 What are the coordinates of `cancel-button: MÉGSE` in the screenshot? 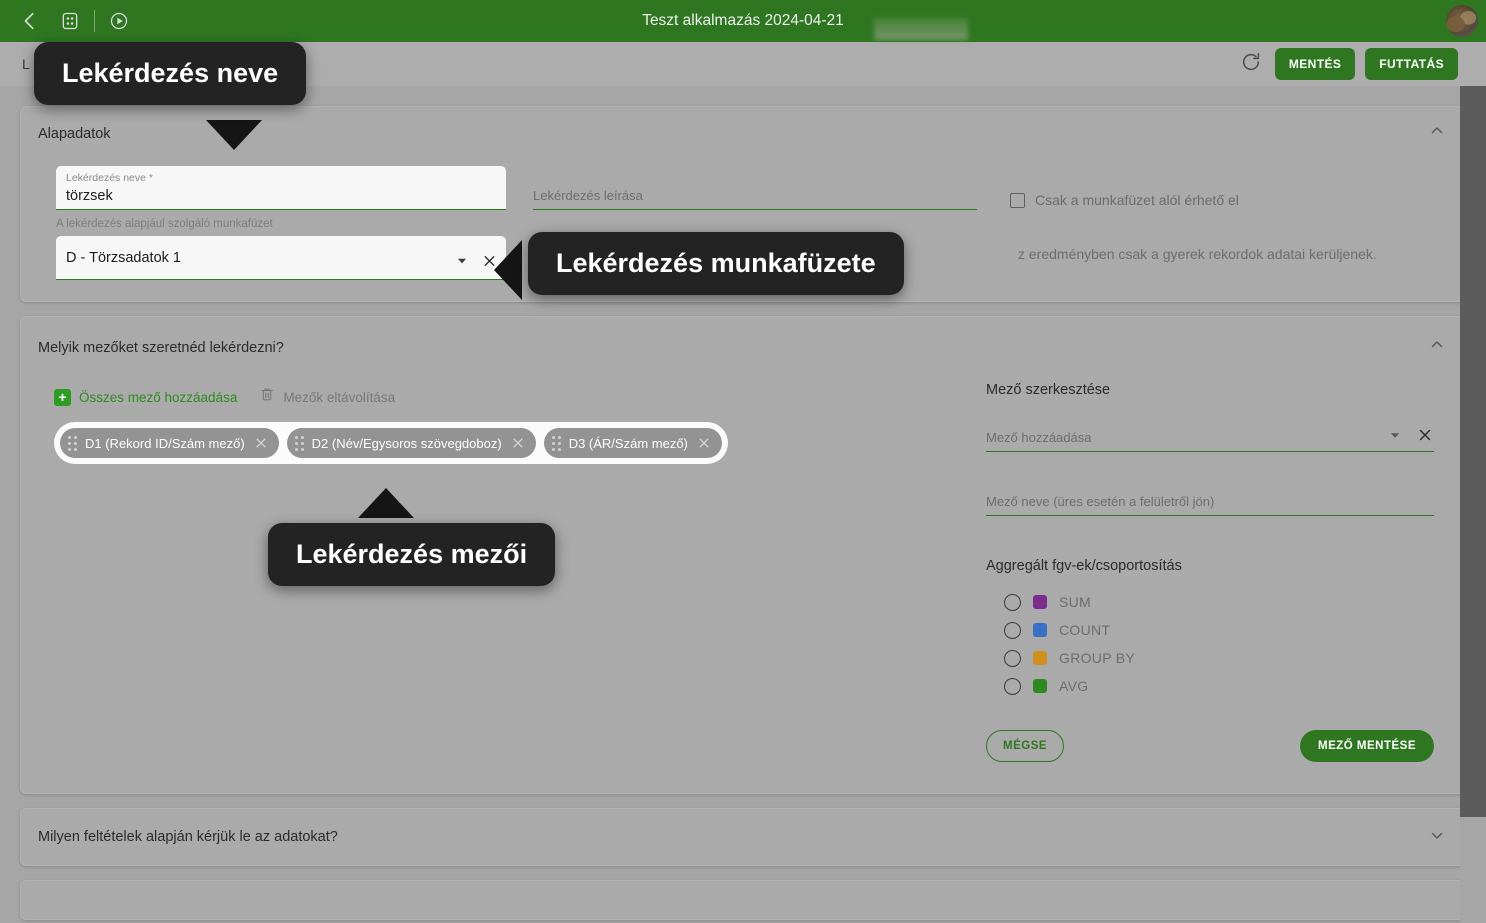 It's located at (1025, 746).